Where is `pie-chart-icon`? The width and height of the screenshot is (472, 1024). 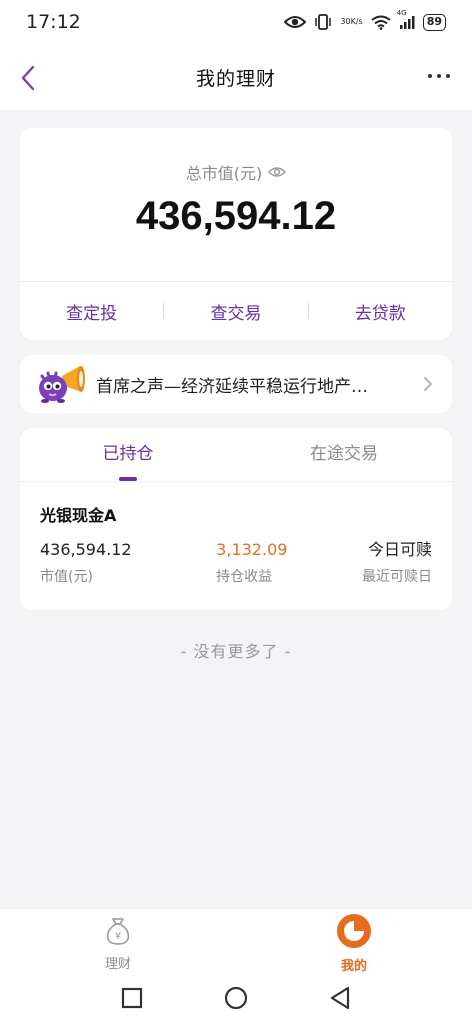
pie-chart-icon is located at coordinates (354, 933).